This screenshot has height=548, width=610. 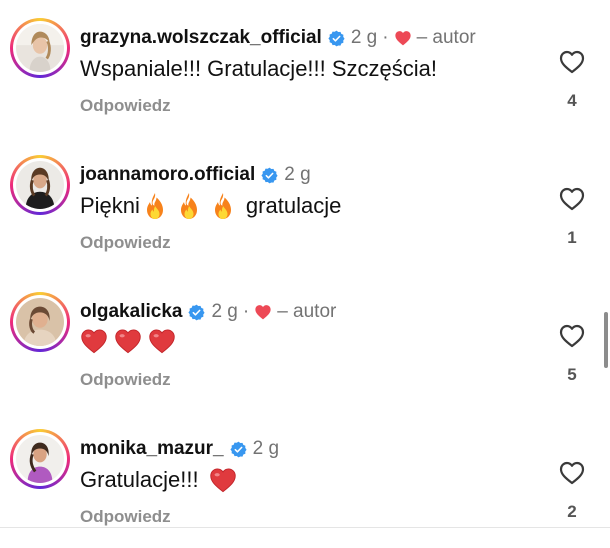 I want to click on like-count: 4, so click(x=572, y=101).